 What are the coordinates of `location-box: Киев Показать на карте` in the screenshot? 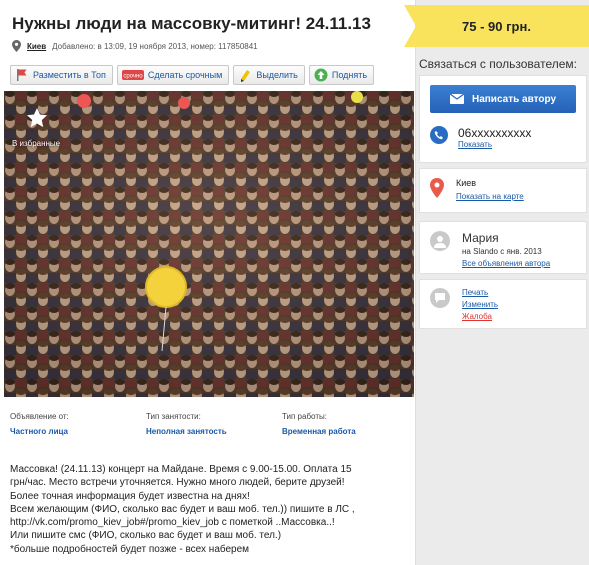 It's located at (503, 190).